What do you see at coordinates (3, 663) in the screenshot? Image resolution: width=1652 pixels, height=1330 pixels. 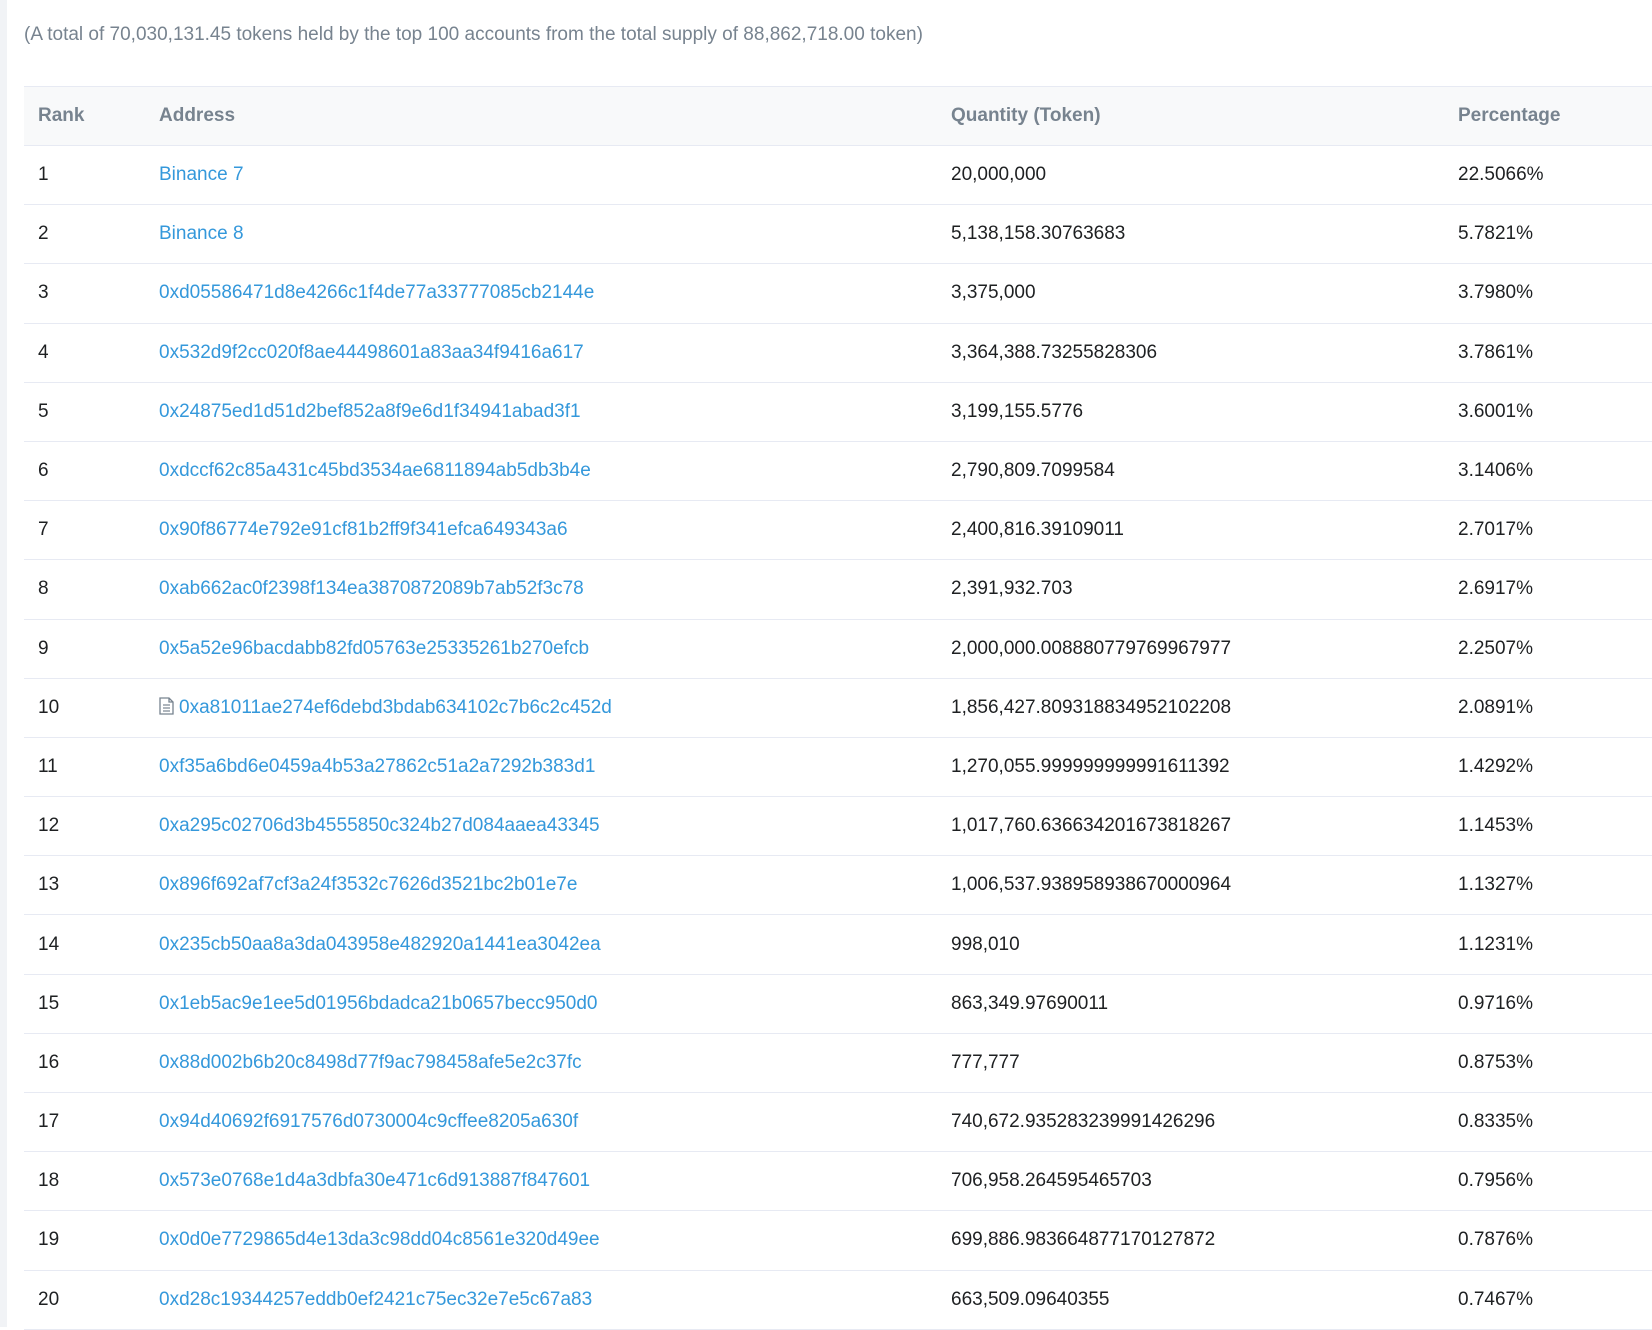 I see `page-left-border` at bounding box center [3, 663].